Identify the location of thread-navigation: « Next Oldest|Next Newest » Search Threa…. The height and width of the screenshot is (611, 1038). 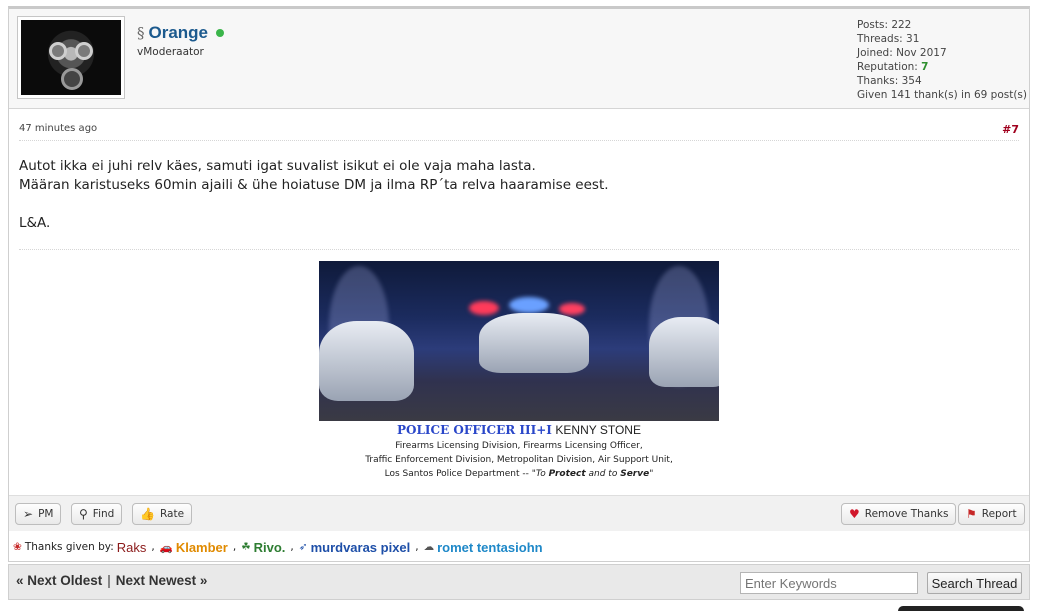
(519, 582).